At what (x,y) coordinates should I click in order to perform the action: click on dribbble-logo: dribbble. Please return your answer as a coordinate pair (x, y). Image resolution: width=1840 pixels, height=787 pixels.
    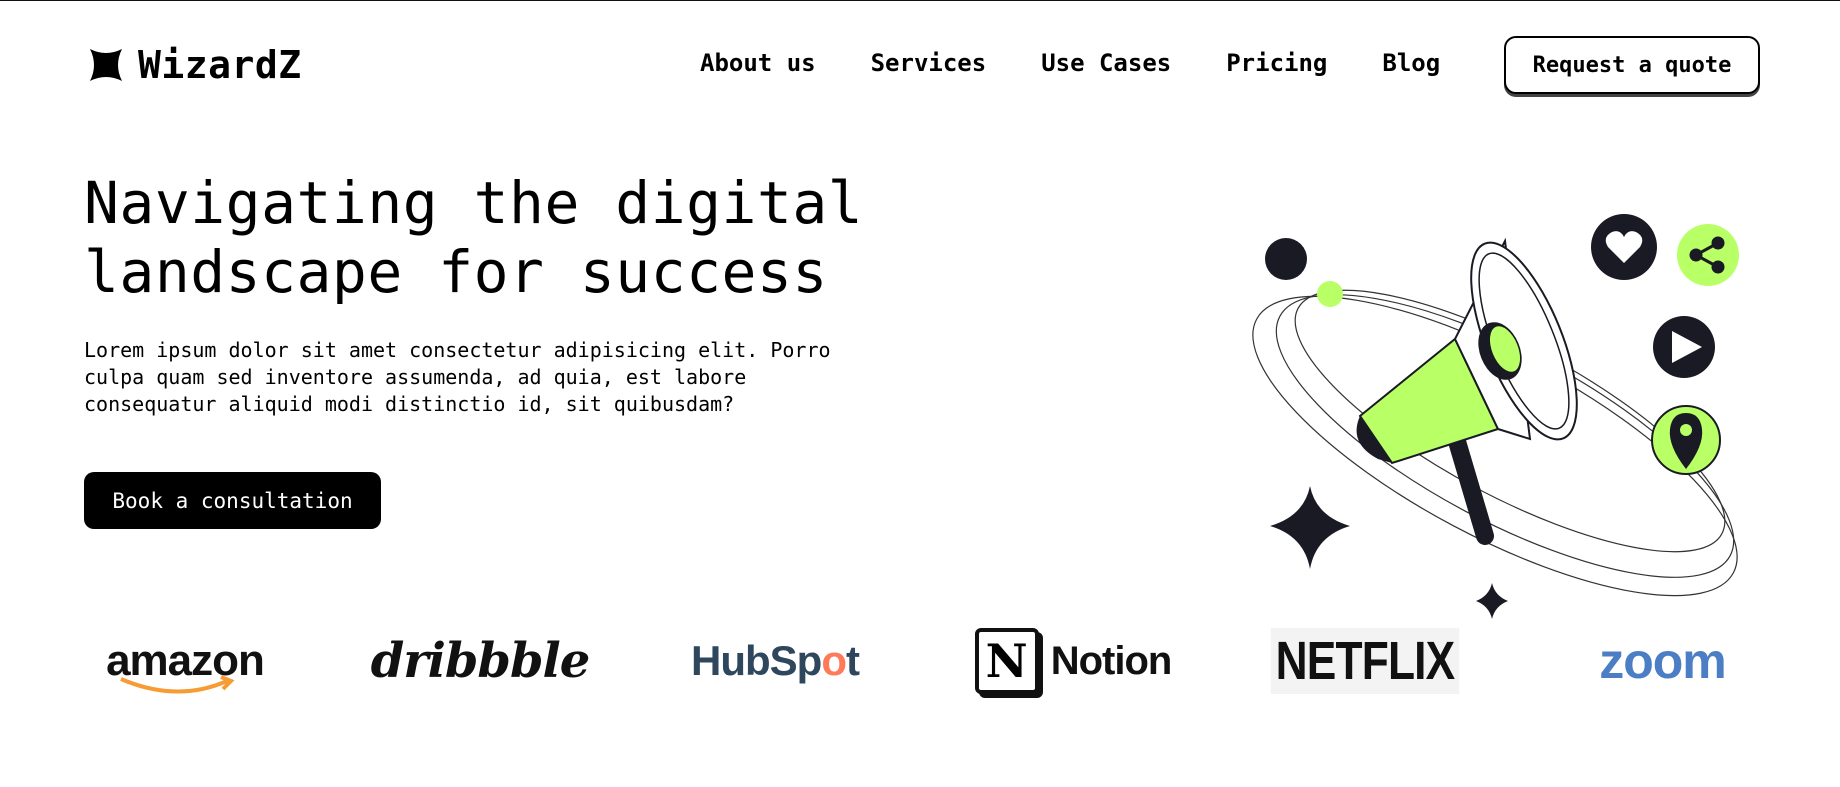
    Looking at the image, I should click on (481, 661).